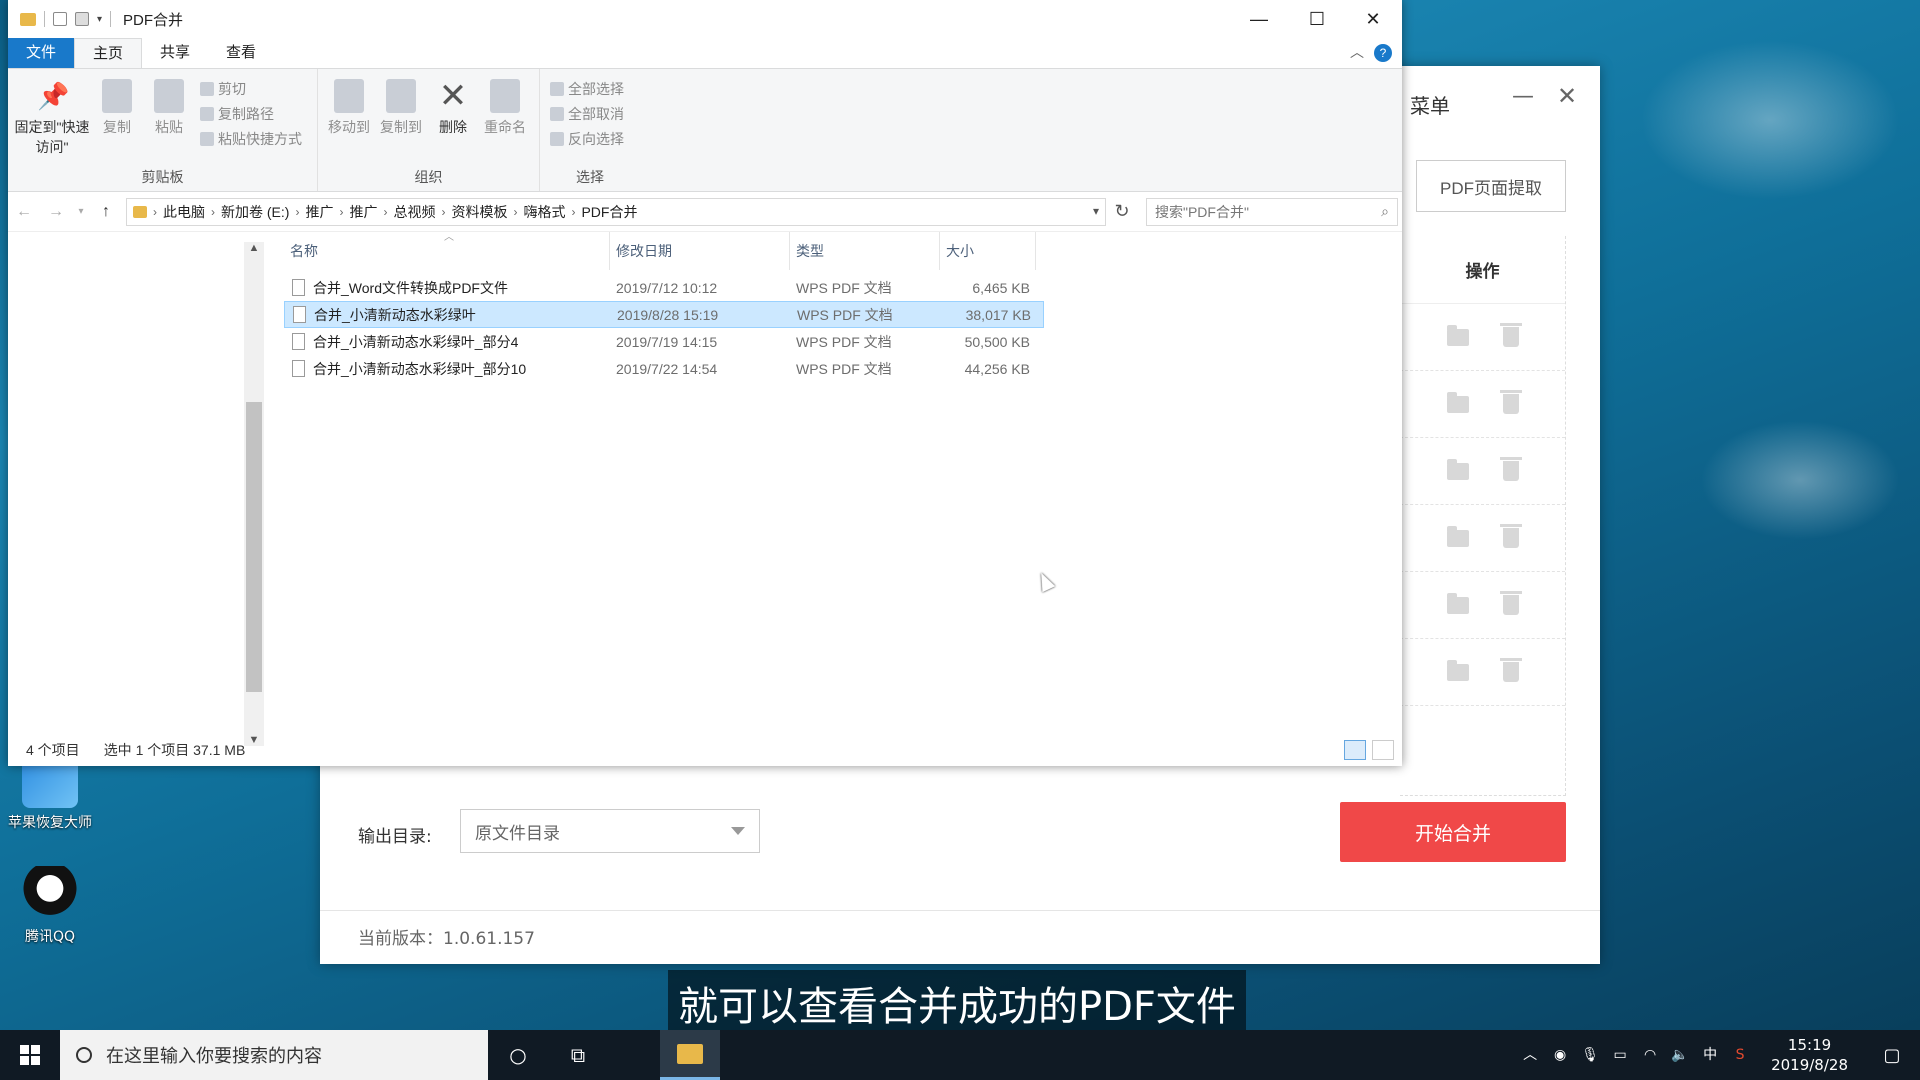  Describe the element at coordinates (1560, 1055) in the screenshot. I see `browser-icon: ◉` at that location.